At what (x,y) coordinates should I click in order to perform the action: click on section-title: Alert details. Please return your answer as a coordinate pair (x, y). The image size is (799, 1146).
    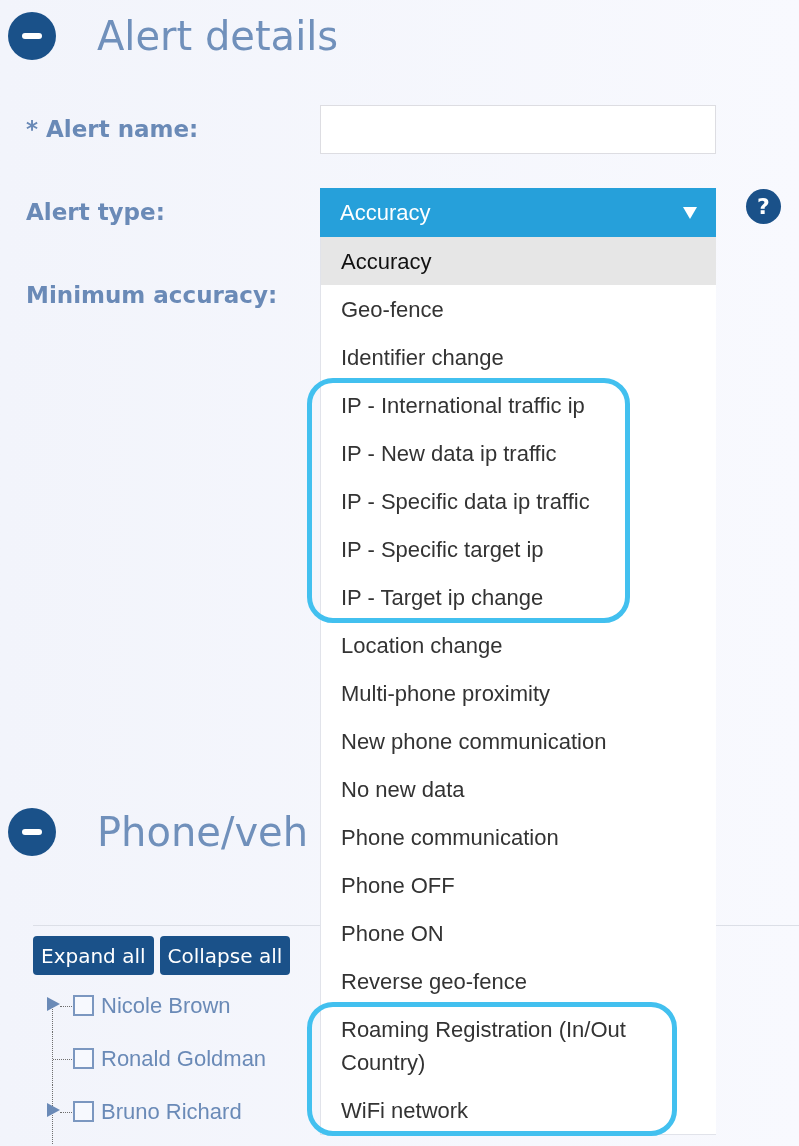
    Looking at the image, I should click on (218, 36).